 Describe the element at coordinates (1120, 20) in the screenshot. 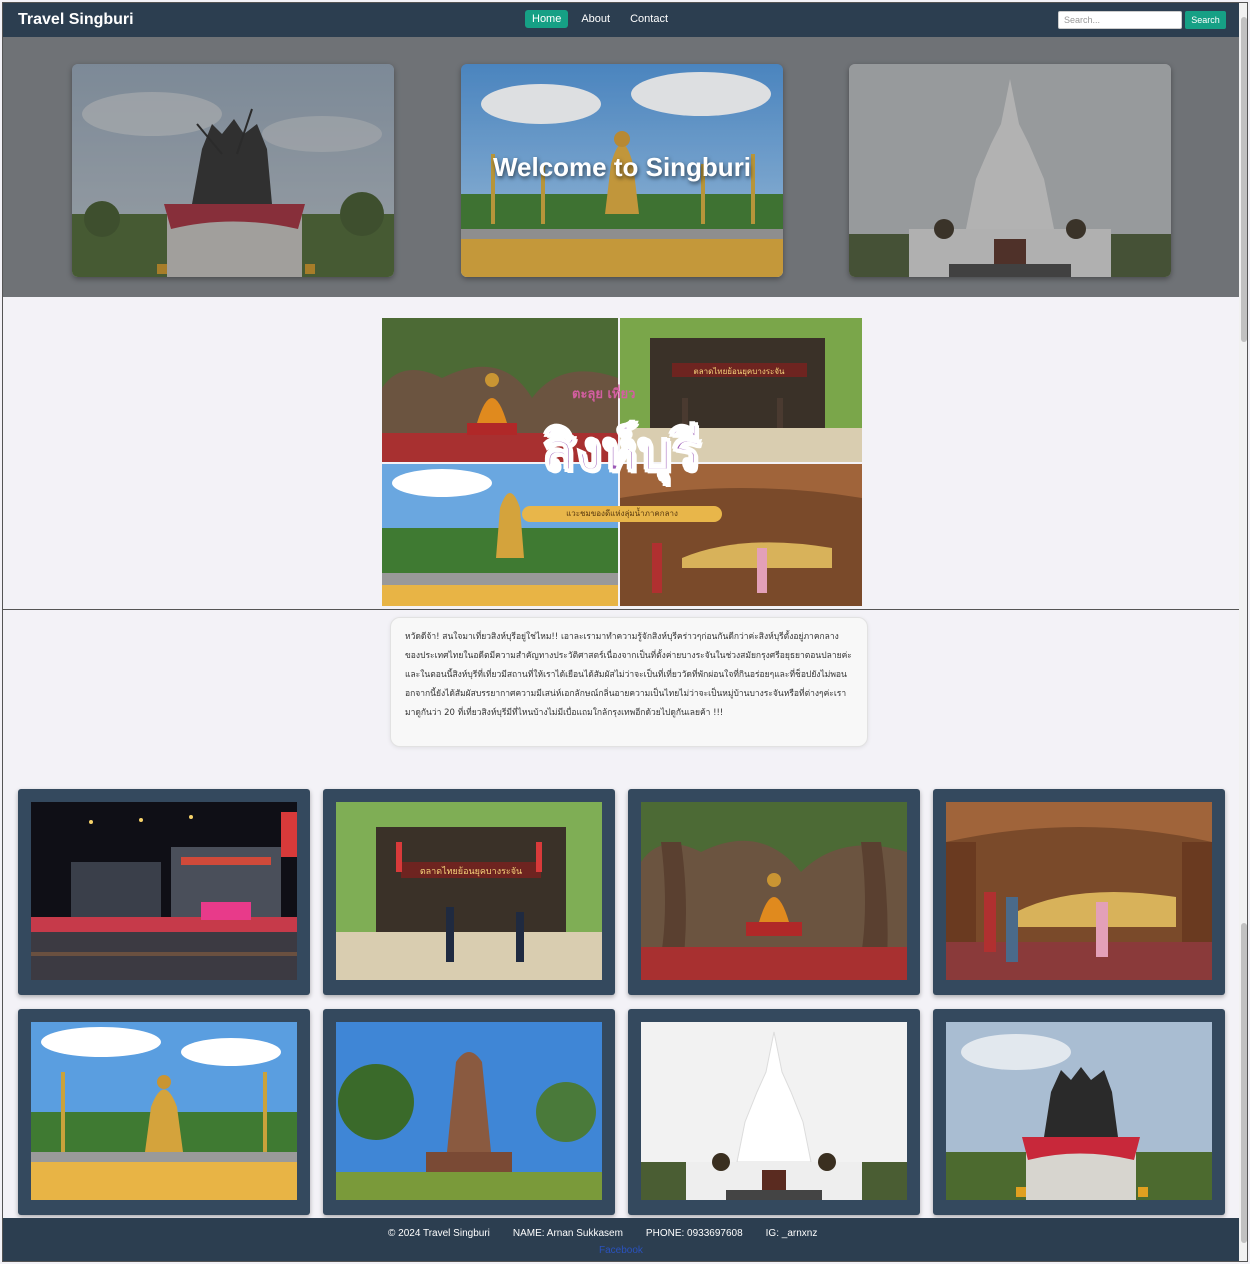

I see `search-input` at that location.